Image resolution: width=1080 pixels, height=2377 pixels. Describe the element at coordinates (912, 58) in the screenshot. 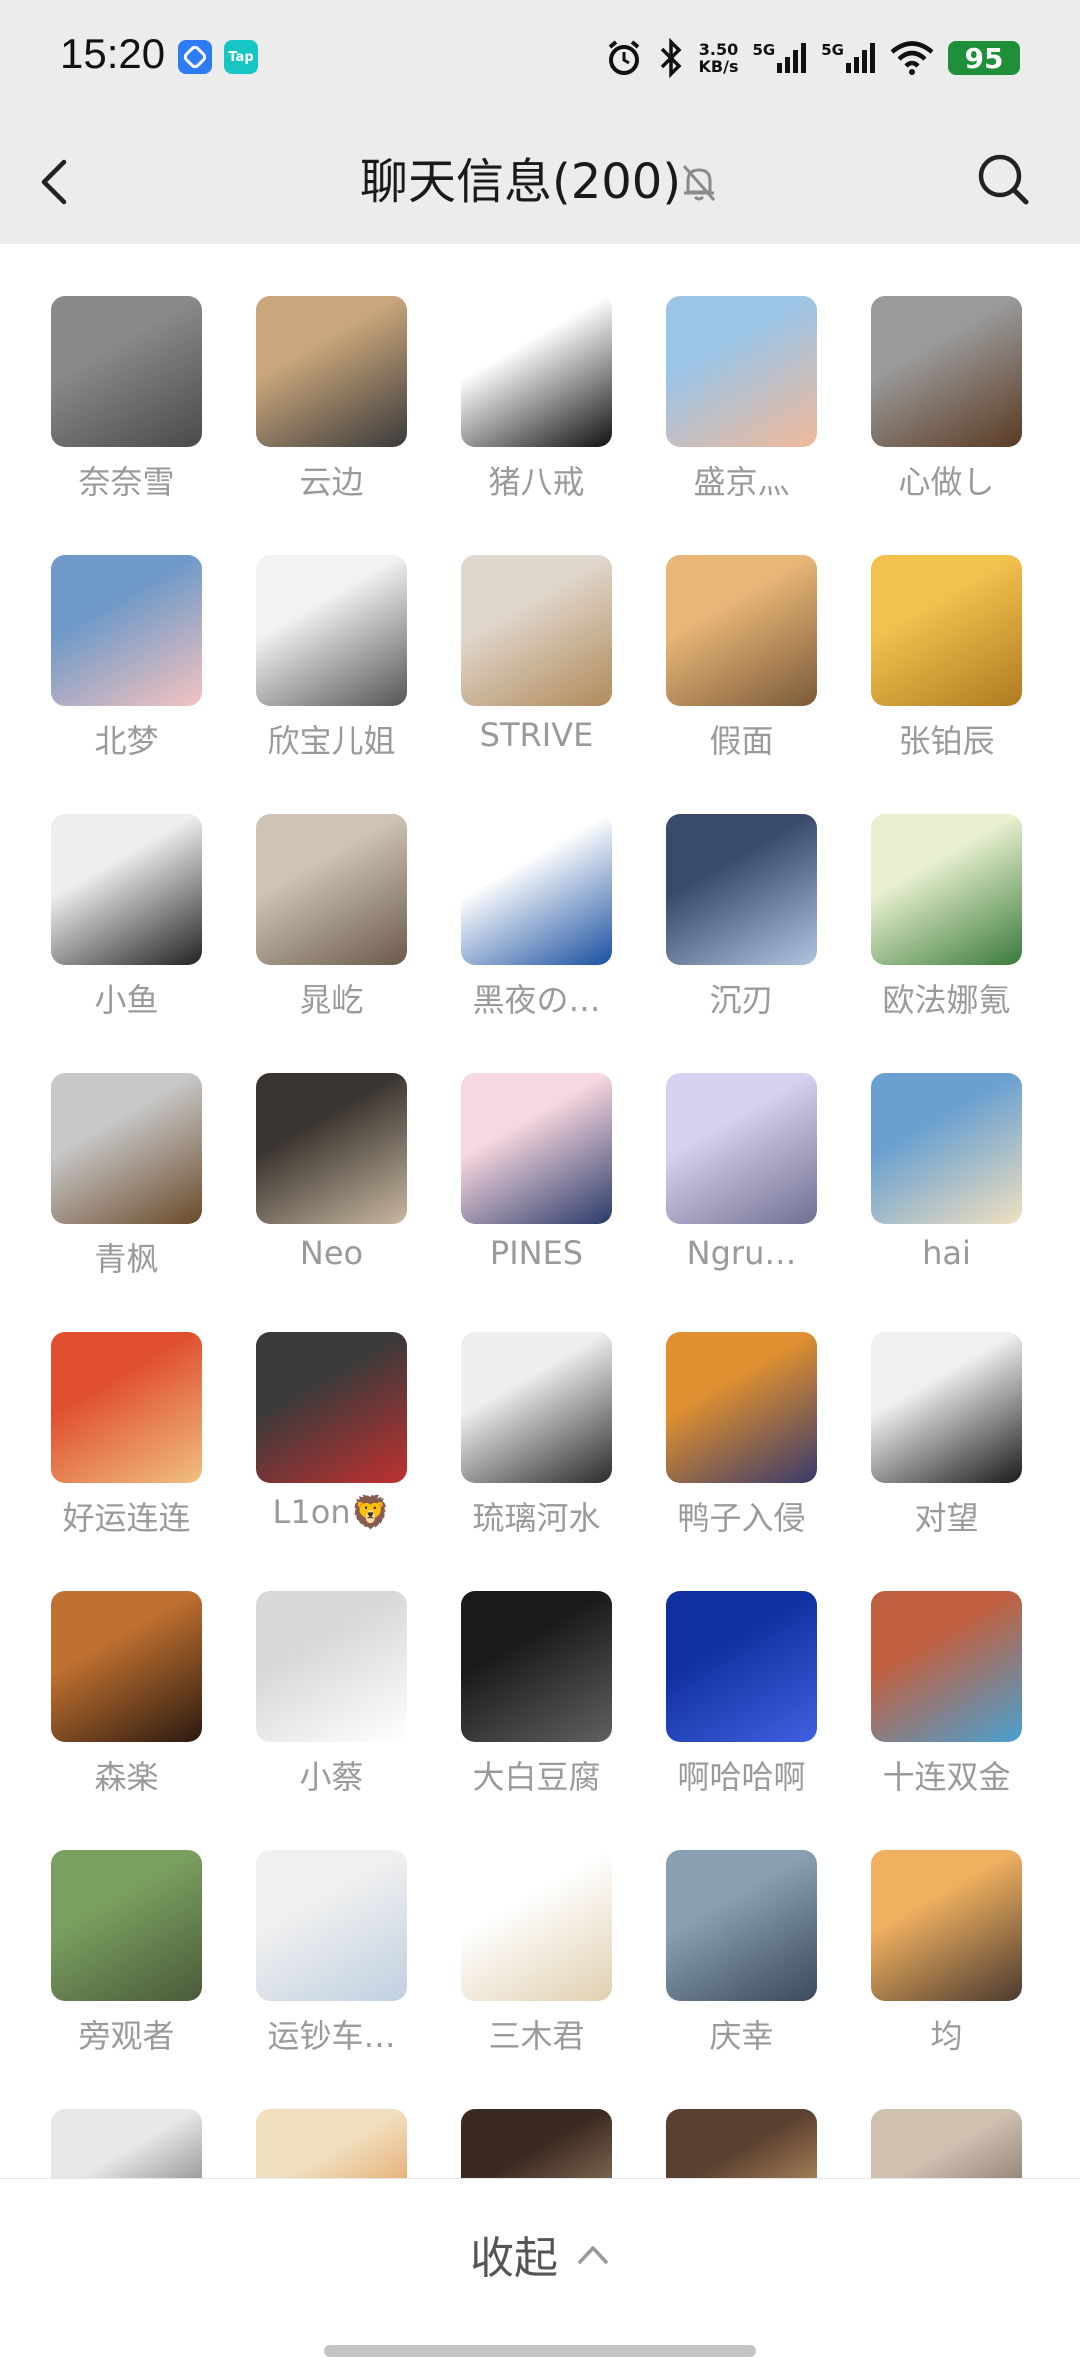

I see `wifi-icon` at that location.